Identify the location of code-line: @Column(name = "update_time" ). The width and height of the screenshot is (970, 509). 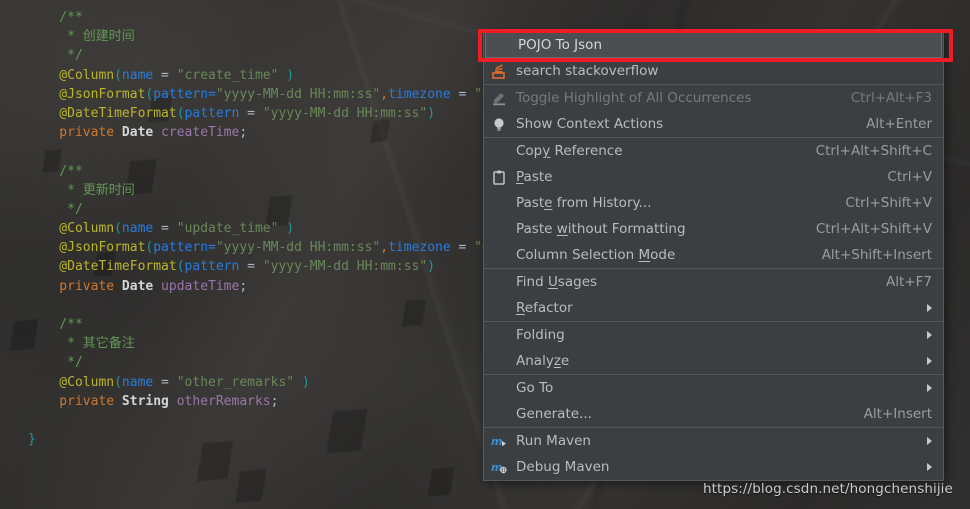
(266, 228).